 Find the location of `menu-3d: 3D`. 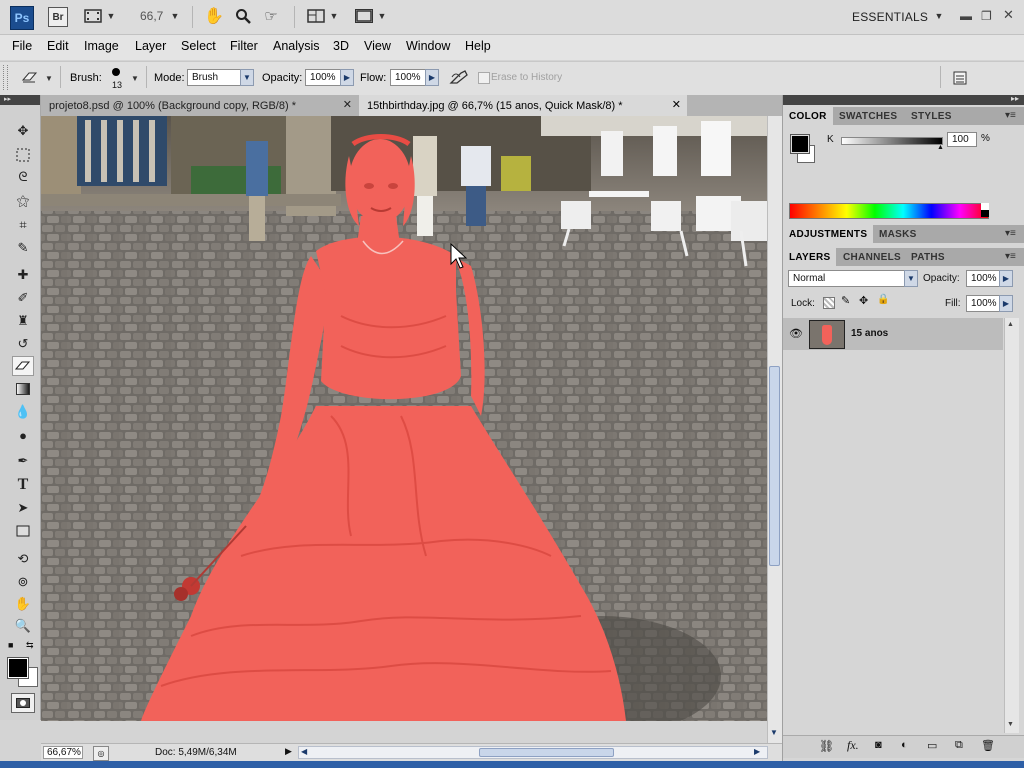

menu-3d: 3D is located at coordinates (341, 46).